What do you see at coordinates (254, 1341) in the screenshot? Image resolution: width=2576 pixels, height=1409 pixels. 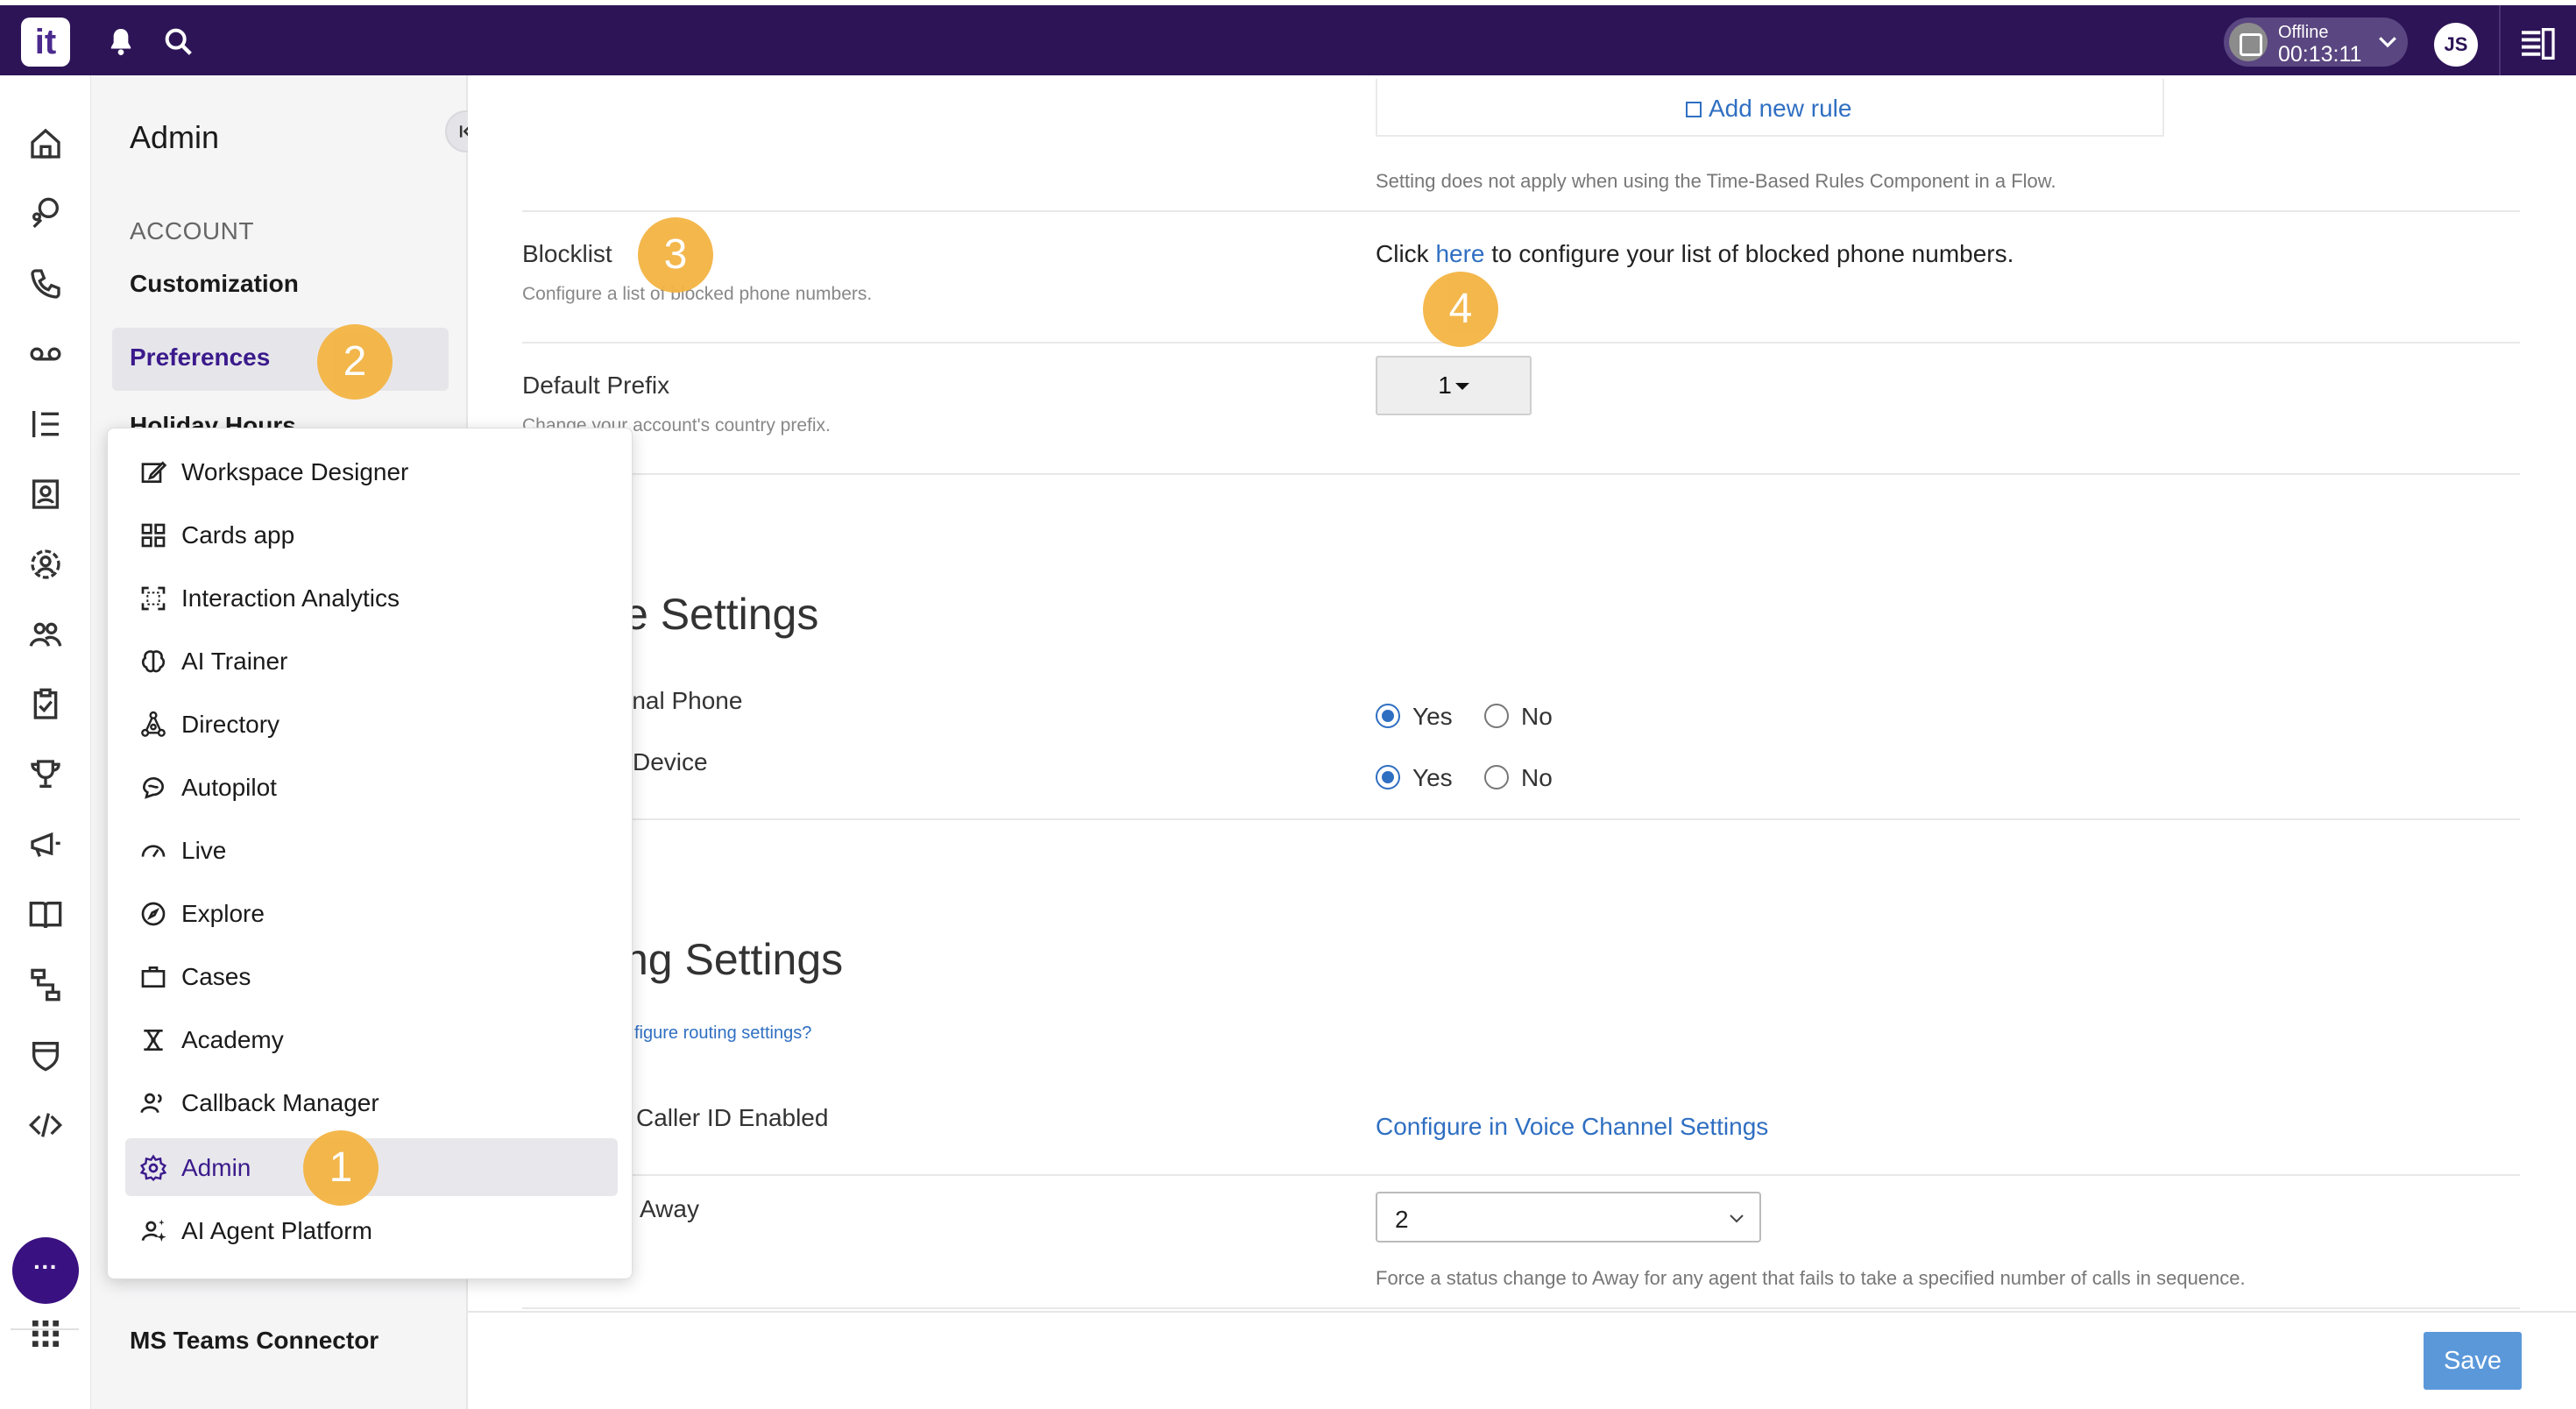 I see `admin-item-ms-teams-connector: MS Teams Connector` at bounding box center [254, 1341].